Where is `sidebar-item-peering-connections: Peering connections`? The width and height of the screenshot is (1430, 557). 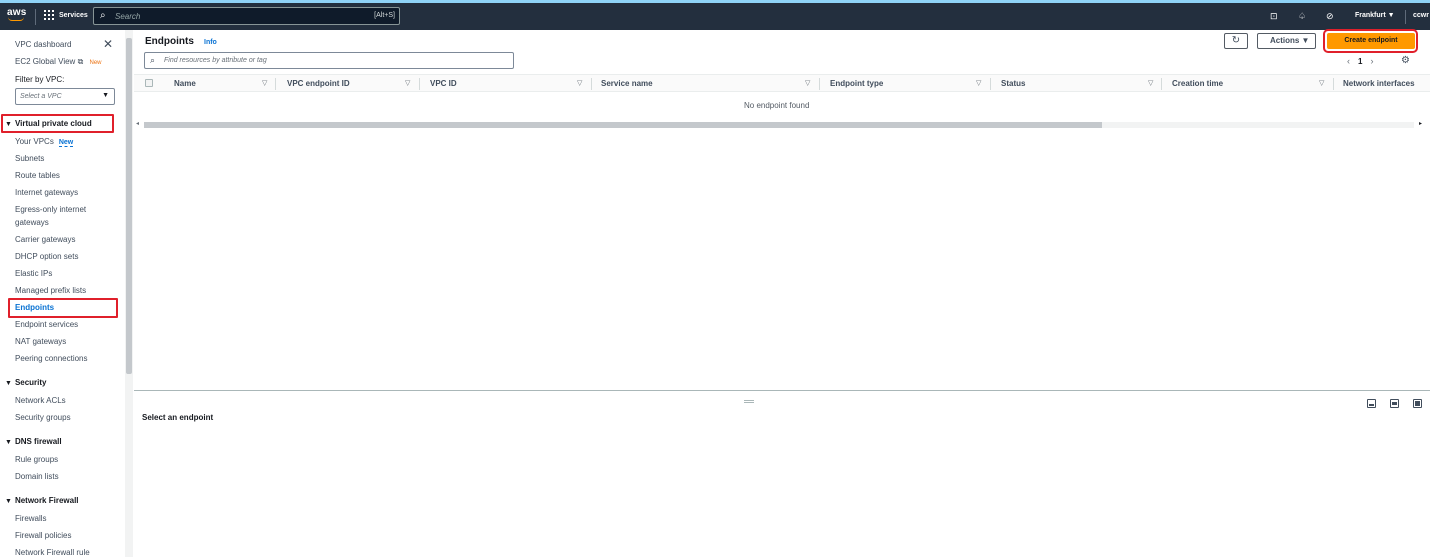 sidebar-item-peering-connections: Peering connections is located at coordinates (51, 358).